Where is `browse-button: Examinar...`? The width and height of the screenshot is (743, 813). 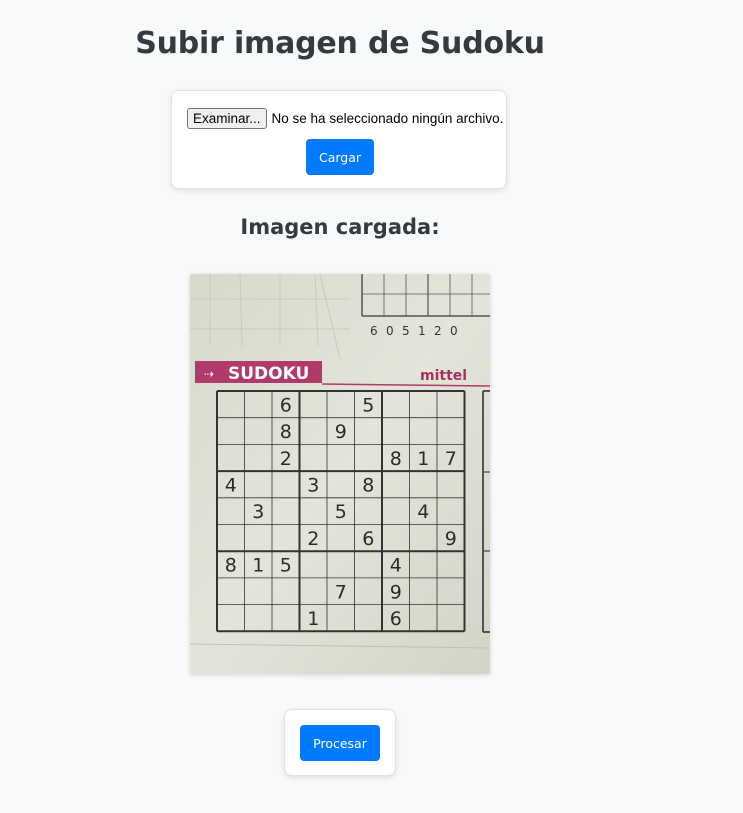
browse-button: Examinar... is located at coordinates (227, 118).